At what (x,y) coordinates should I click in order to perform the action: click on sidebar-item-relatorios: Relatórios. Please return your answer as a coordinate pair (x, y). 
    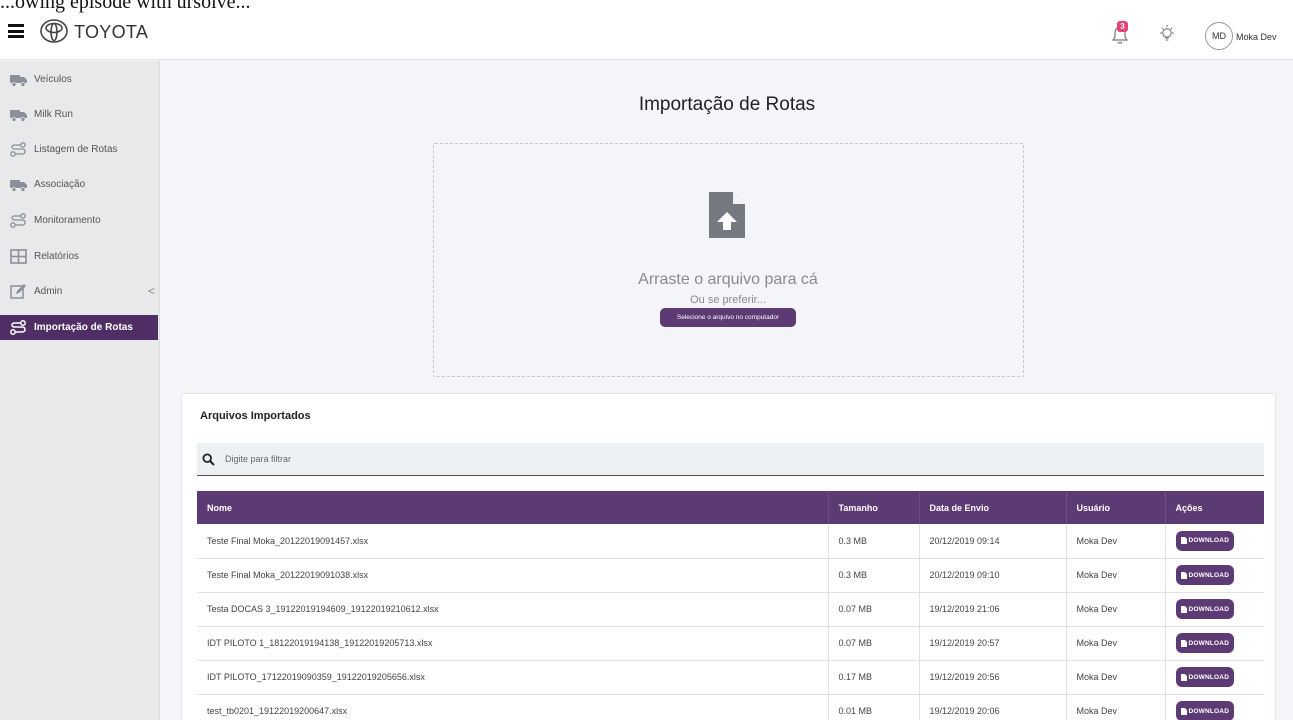
    Looking at the image, I should click on (79, 256).